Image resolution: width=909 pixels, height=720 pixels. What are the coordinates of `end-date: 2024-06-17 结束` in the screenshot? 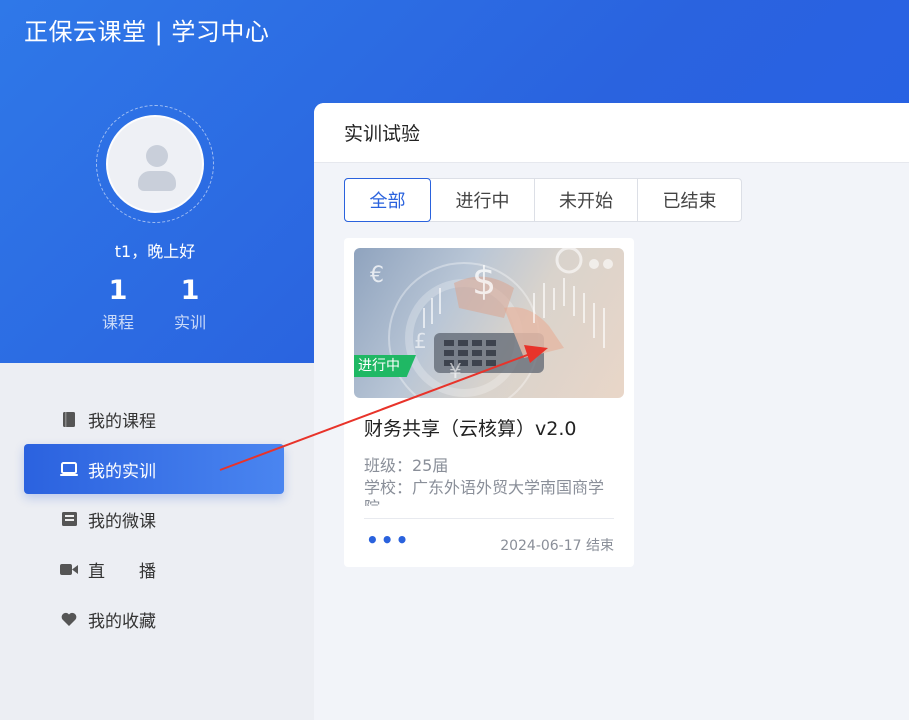 It's located at (557, 546).